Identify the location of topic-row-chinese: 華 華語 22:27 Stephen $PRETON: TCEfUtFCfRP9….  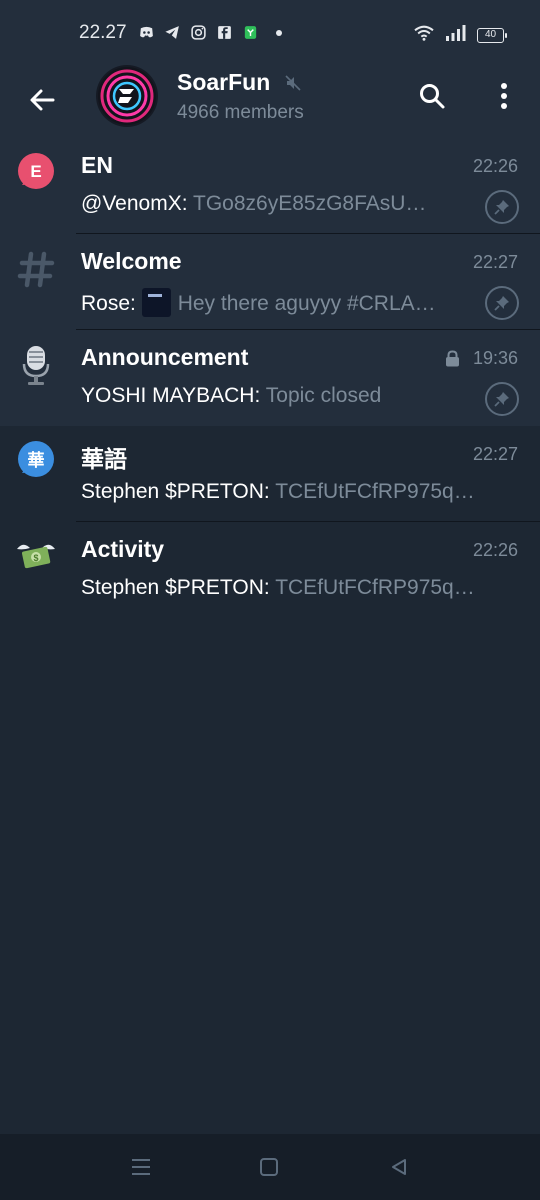
(270, 474).